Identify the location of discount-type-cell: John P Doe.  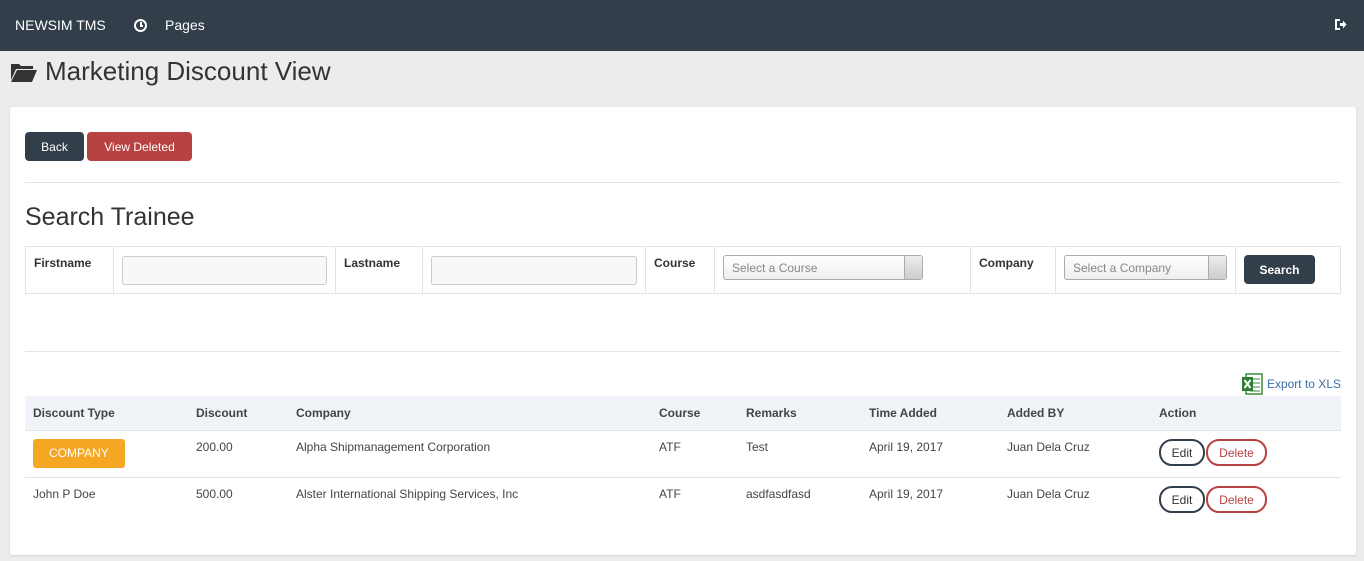
(106, 500).